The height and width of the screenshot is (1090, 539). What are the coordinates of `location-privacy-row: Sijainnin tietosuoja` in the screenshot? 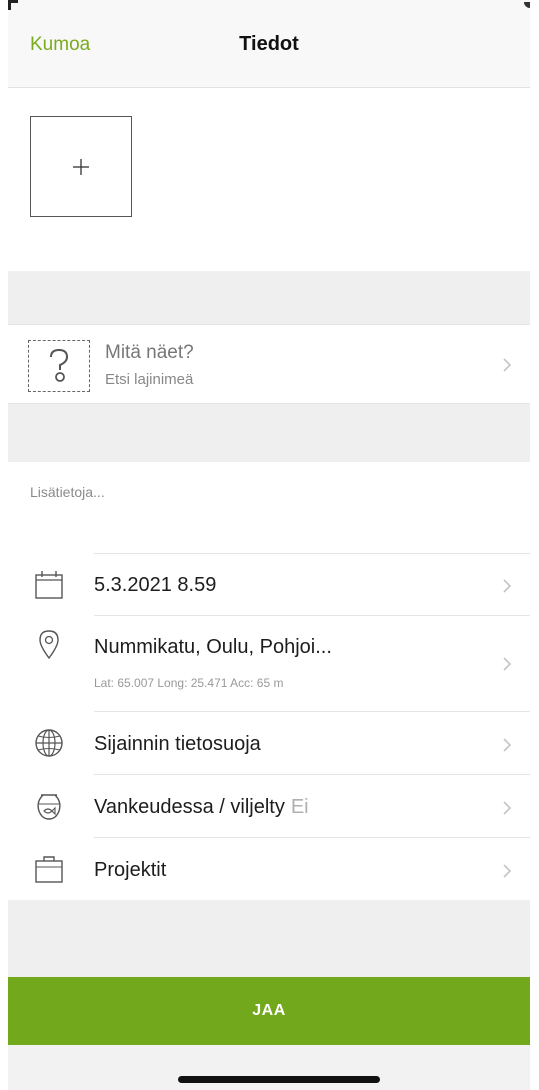 It's located at (269, 743).